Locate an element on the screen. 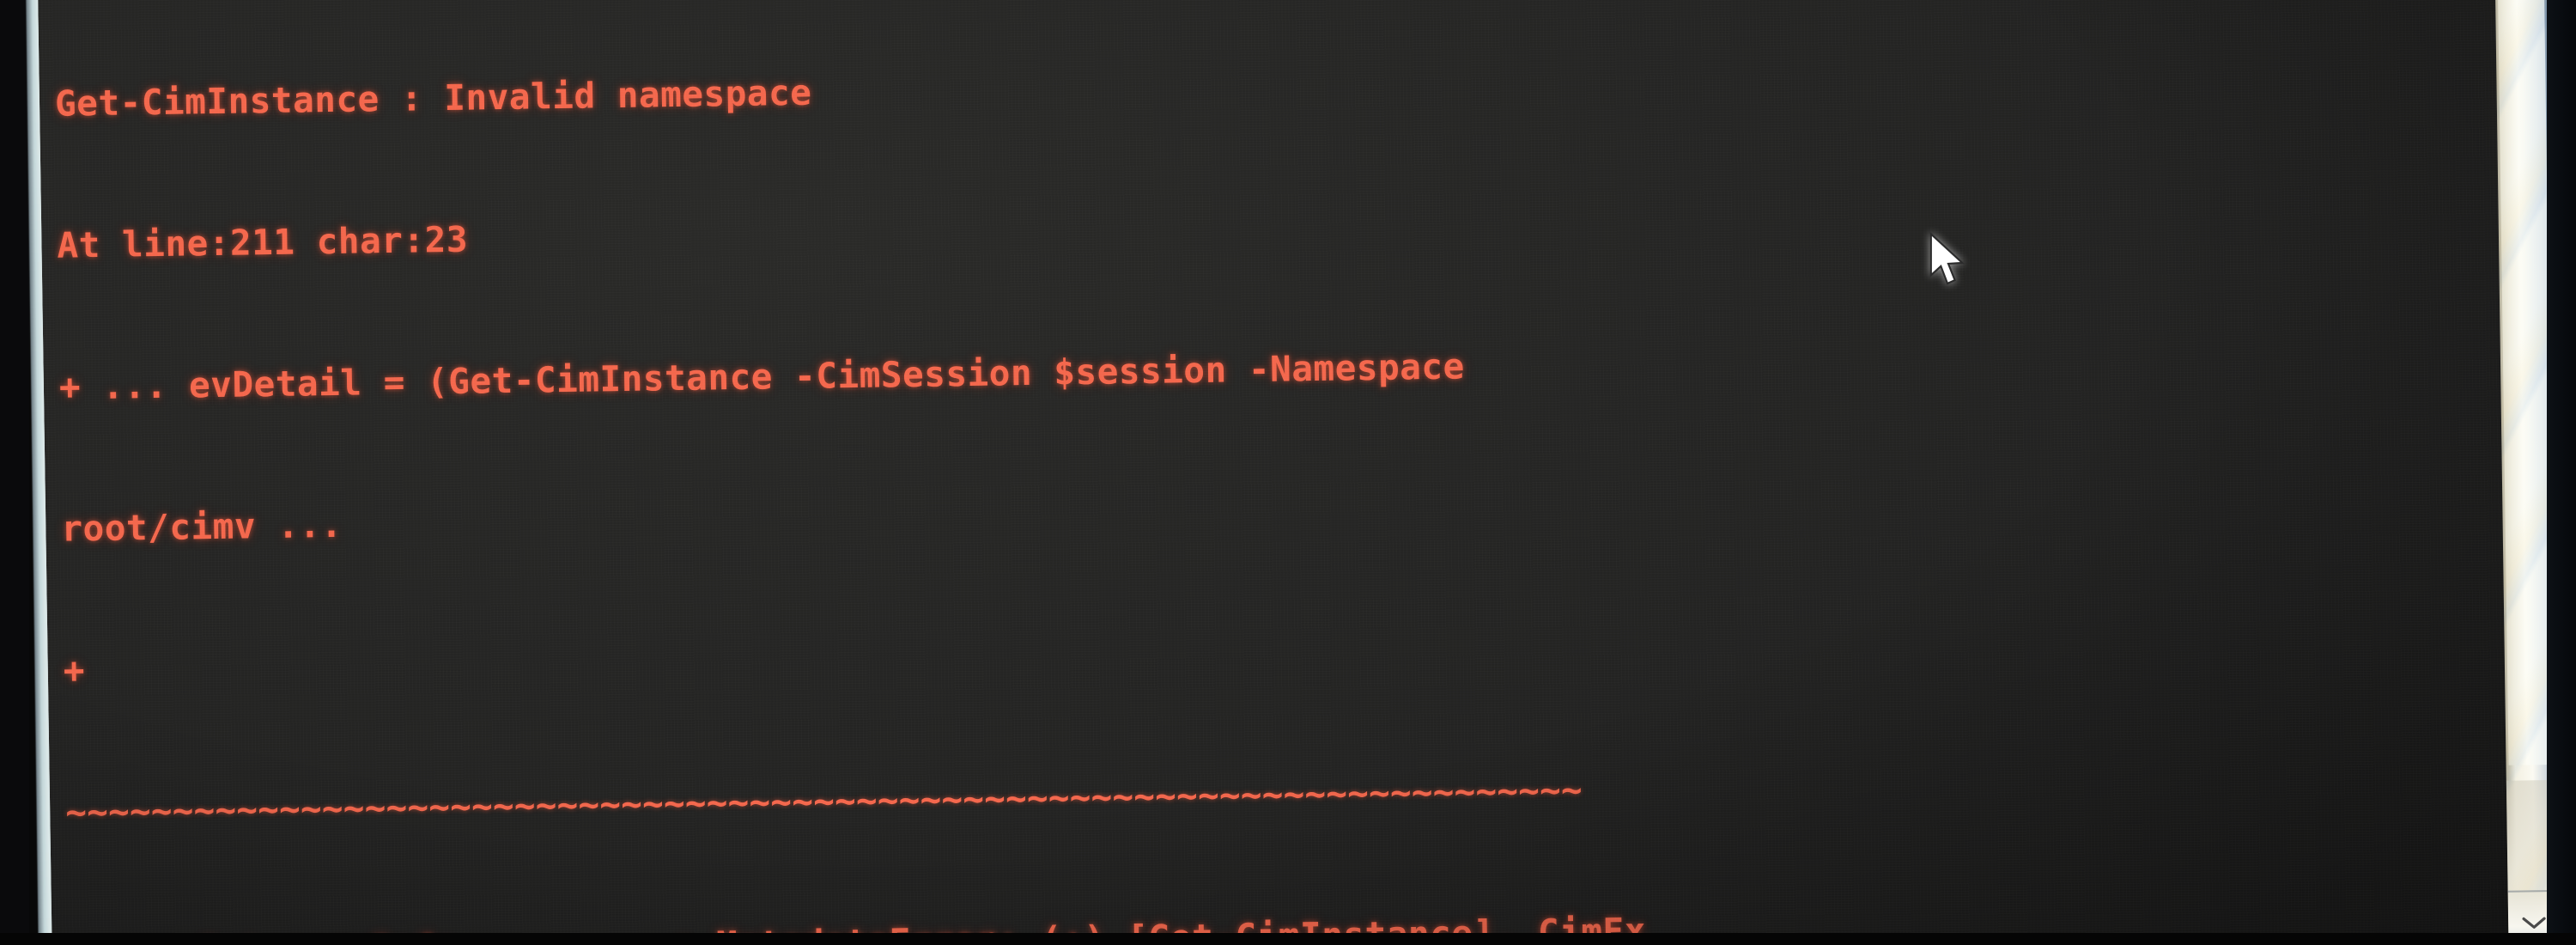  photo-left-dark-edge is located at coordinates (15, 472).